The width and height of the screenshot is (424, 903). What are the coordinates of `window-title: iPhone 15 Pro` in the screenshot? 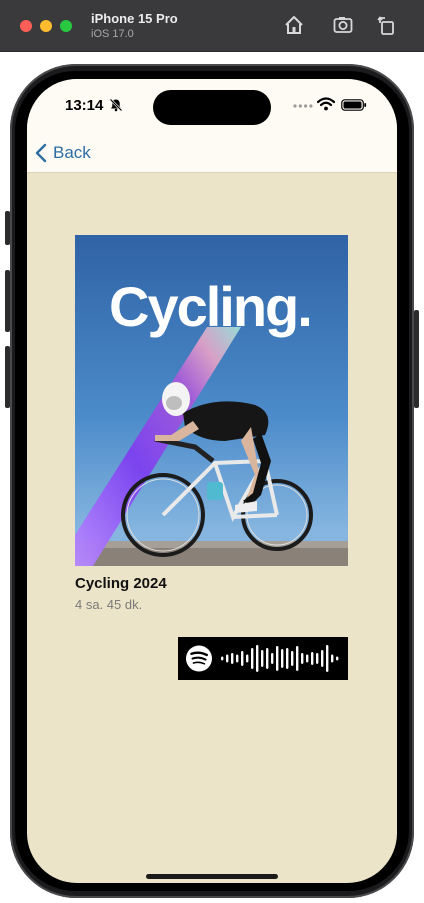 It's located at (134, 18).